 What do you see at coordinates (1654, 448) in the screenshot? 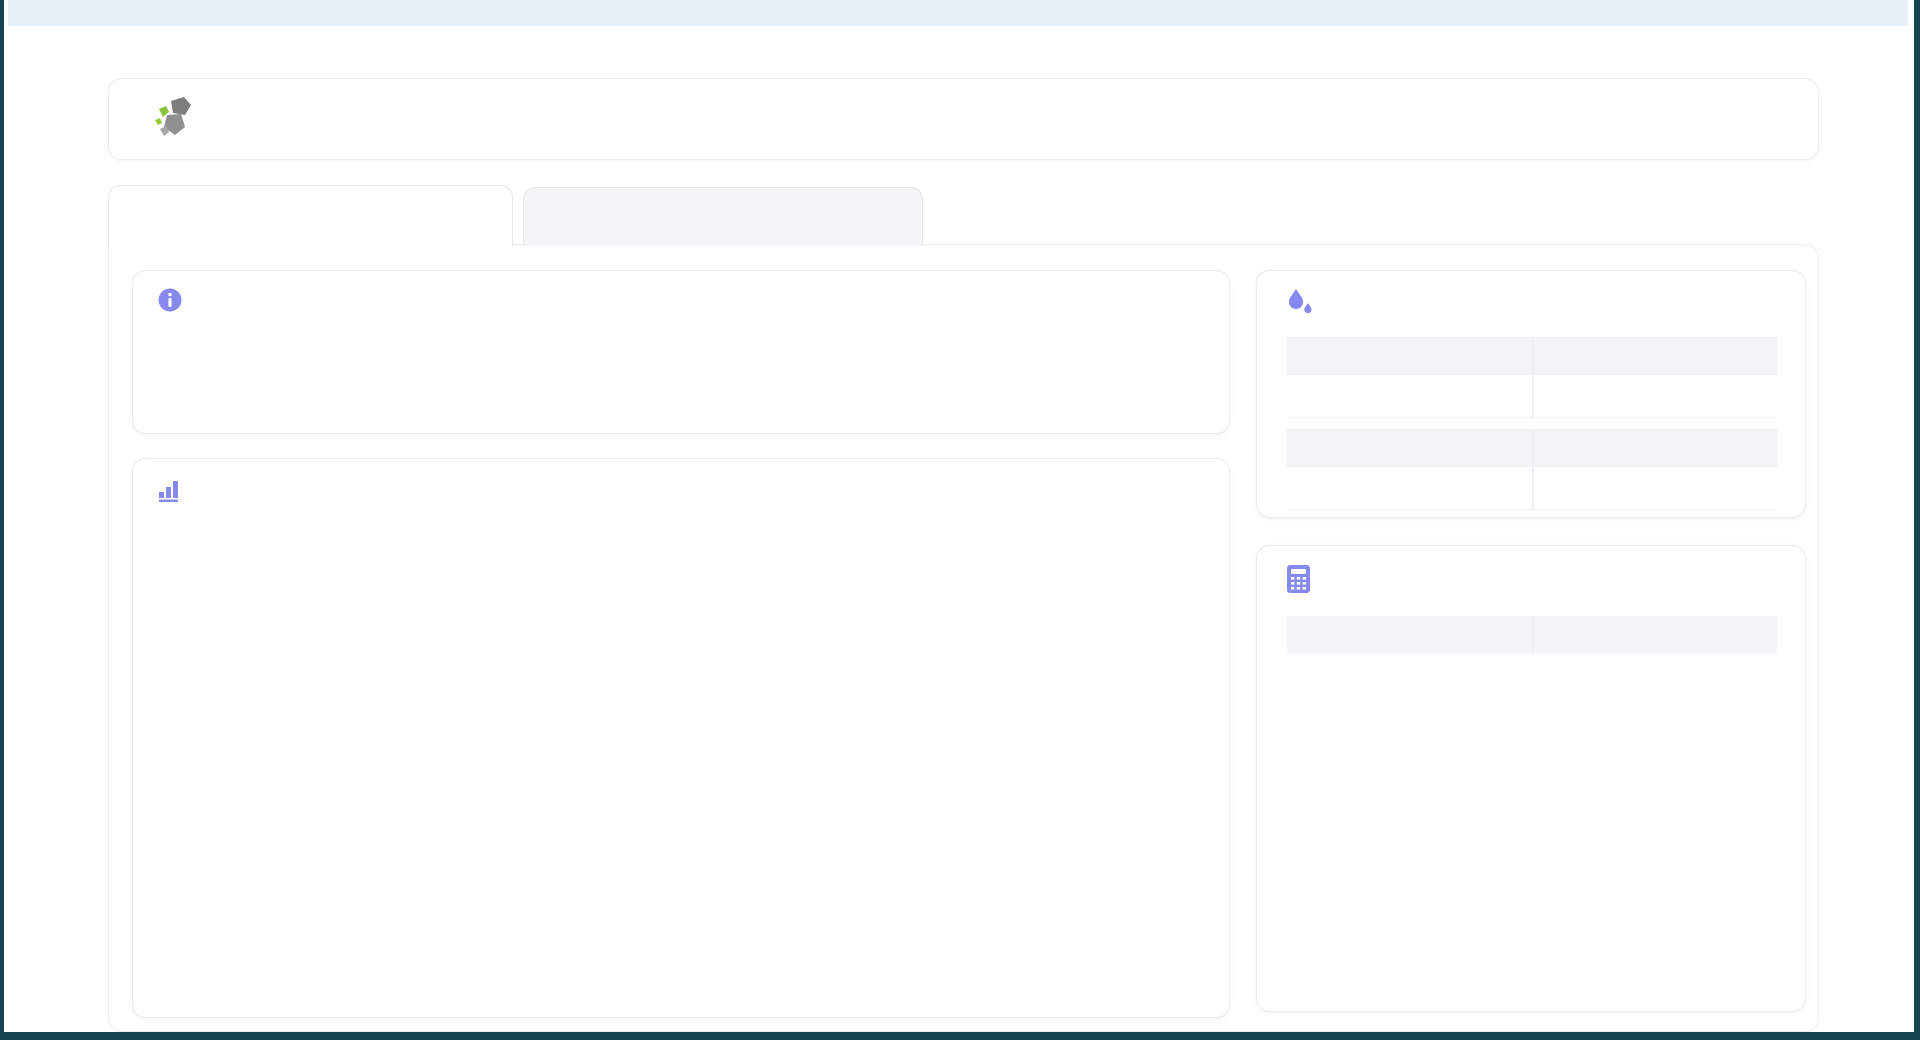
I see `bv-header-odi` at bounding box center [1654, 448].